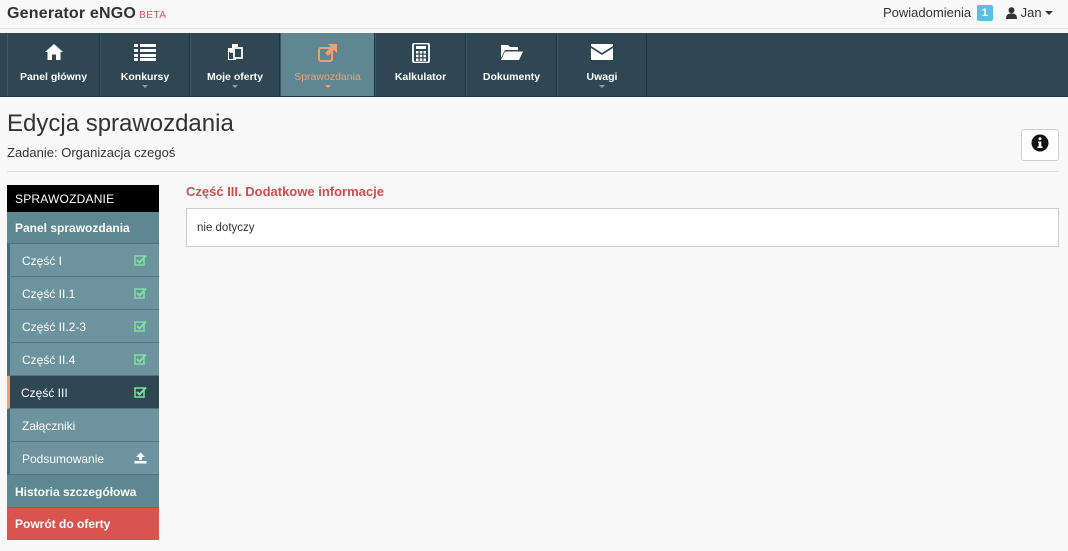  I want to click on nav-label: Sprawozdania, so click(327, 77).